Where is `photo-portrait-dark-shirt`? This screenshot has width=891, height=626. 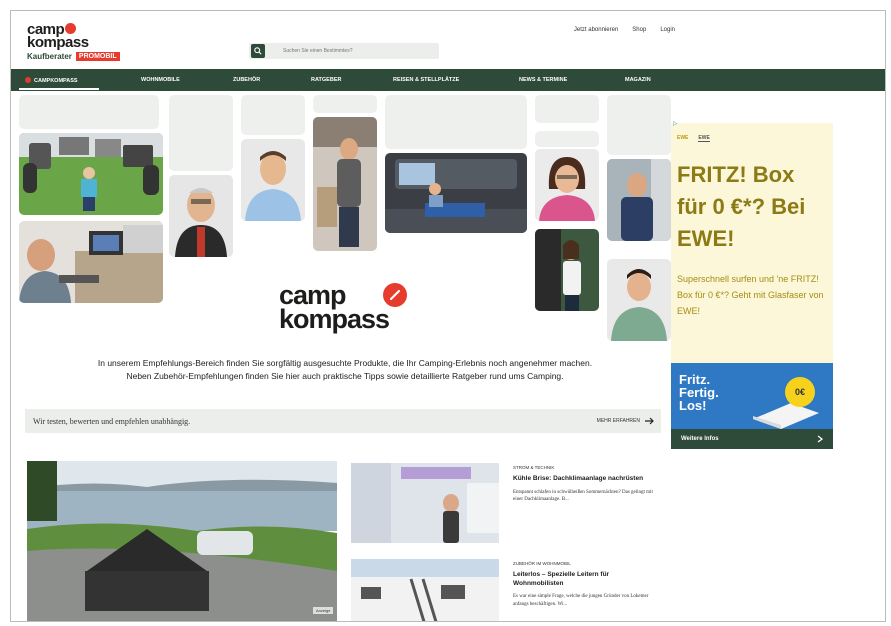
photo-portrait-dark-shirt is located at coordinates (639, 200).